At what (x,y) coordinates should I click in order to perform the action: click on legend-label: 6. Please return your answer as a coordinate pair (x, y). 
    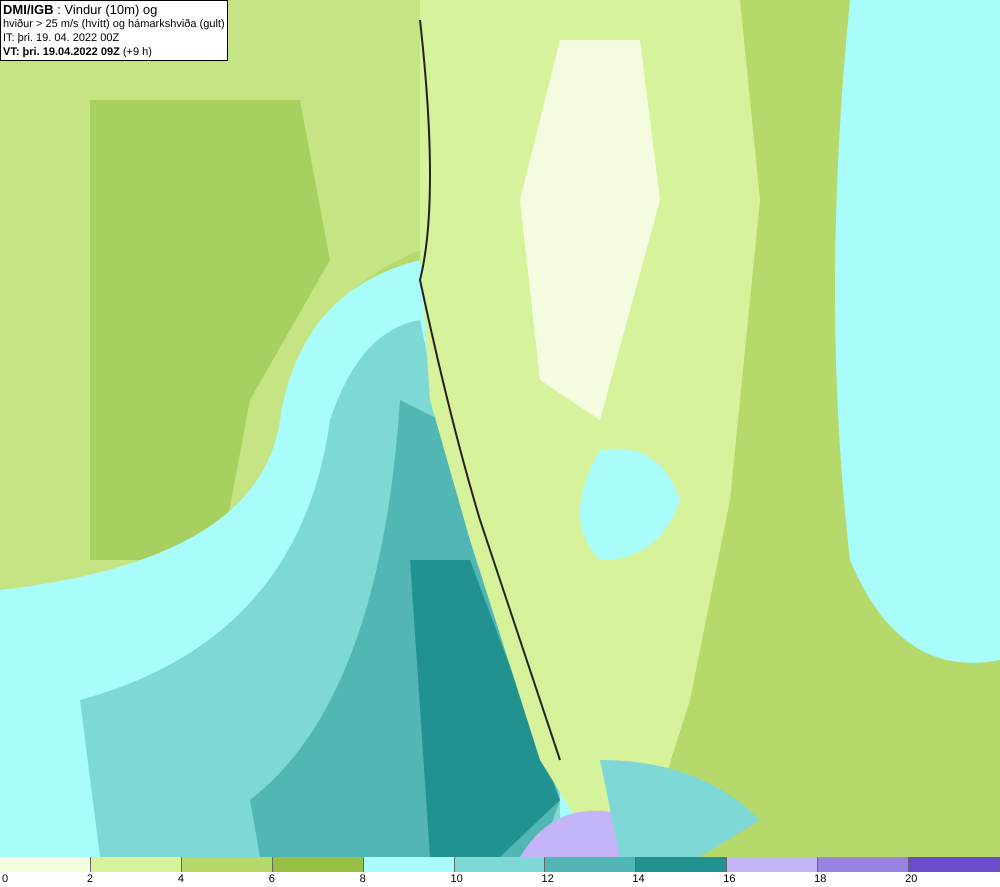
    Looking at the image, I should click on (271, 879).